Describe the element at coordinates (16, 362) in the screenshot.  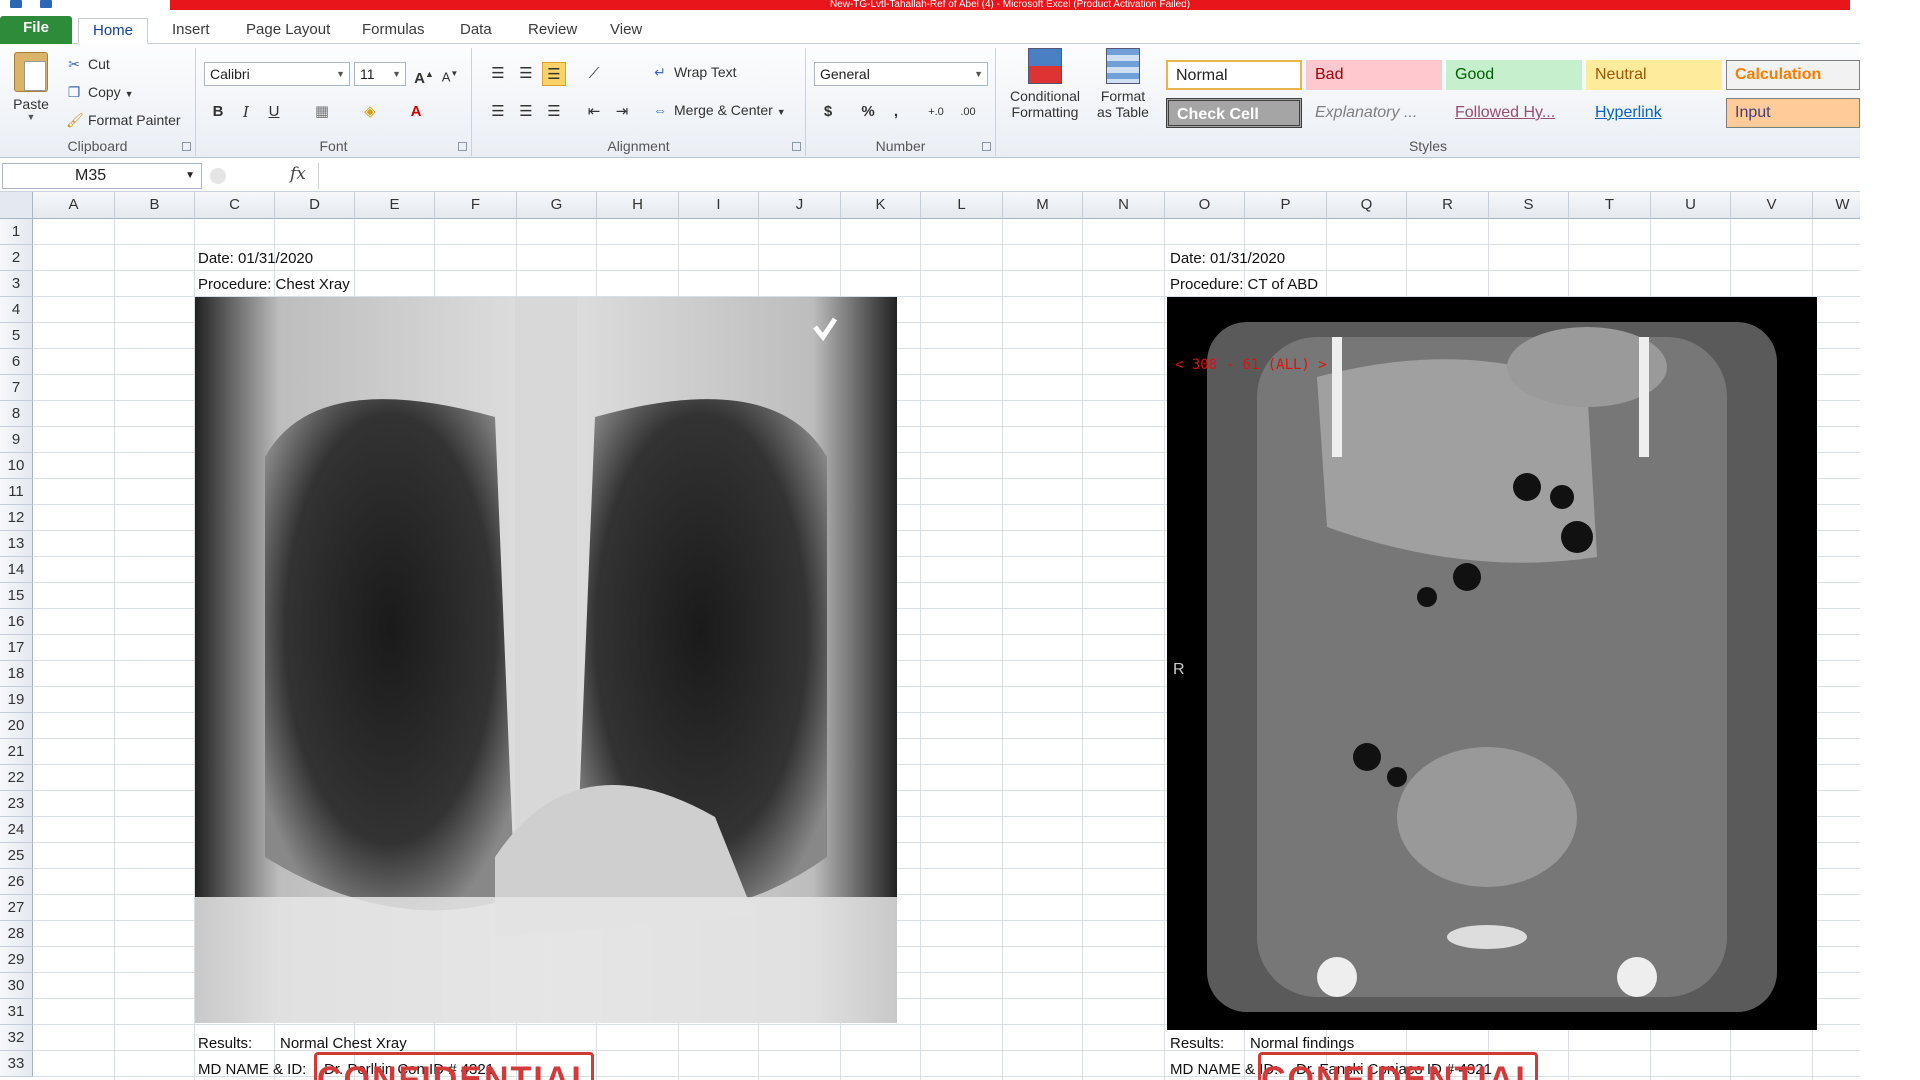
I see `row-header: 6` at that location.